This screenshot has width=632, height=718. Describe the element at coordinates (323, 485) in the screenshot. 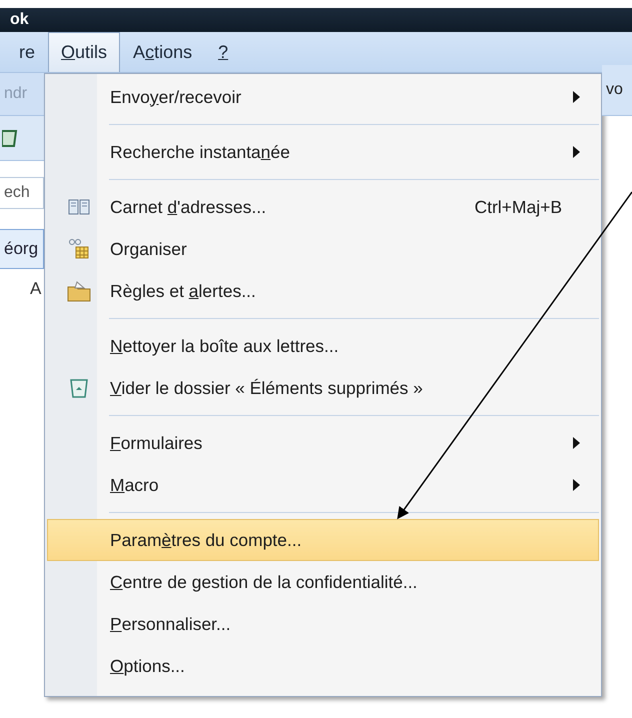

I see `menu-item: Macro` at that location.